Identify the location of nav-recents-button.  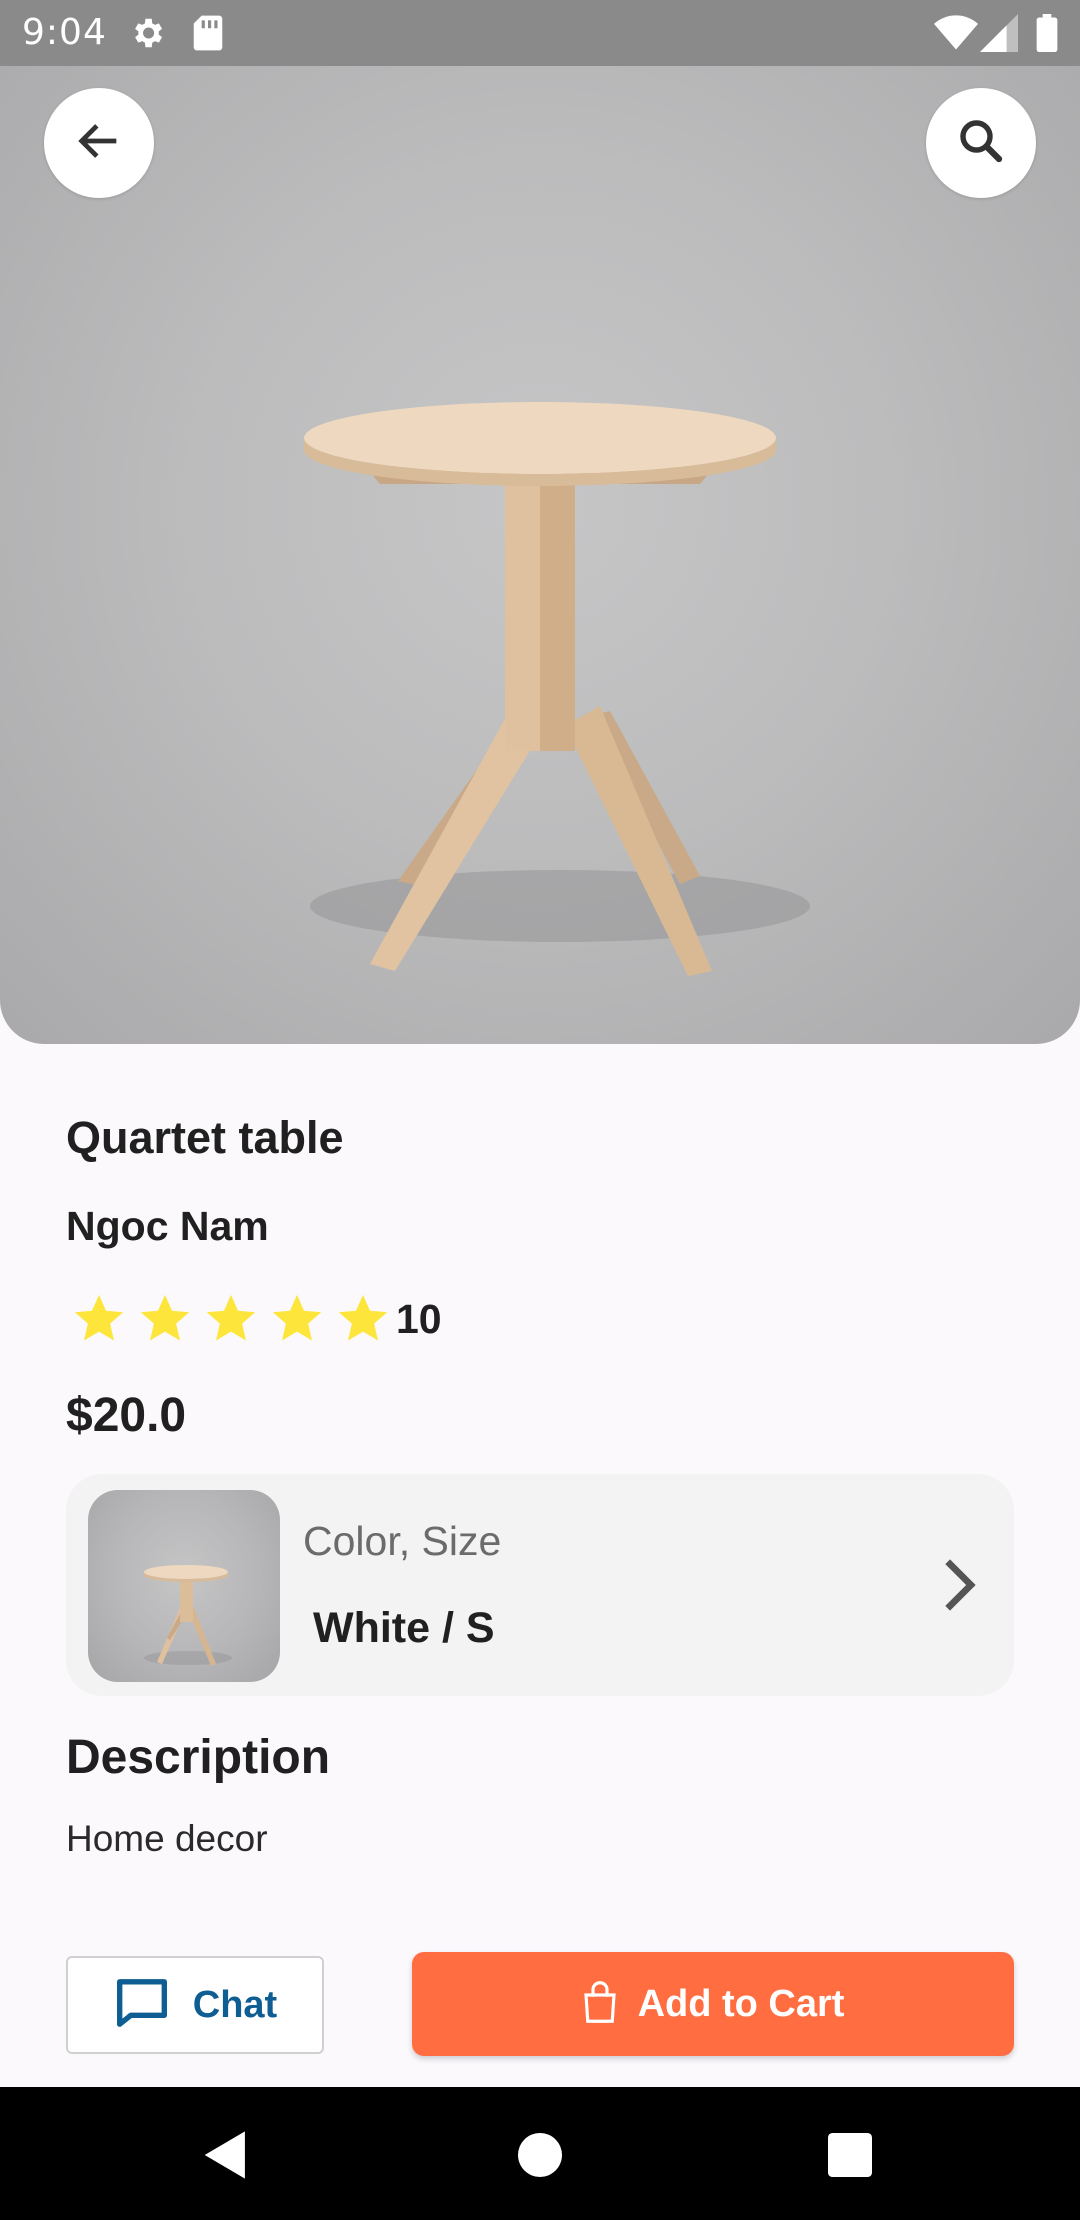
(850, 2157).